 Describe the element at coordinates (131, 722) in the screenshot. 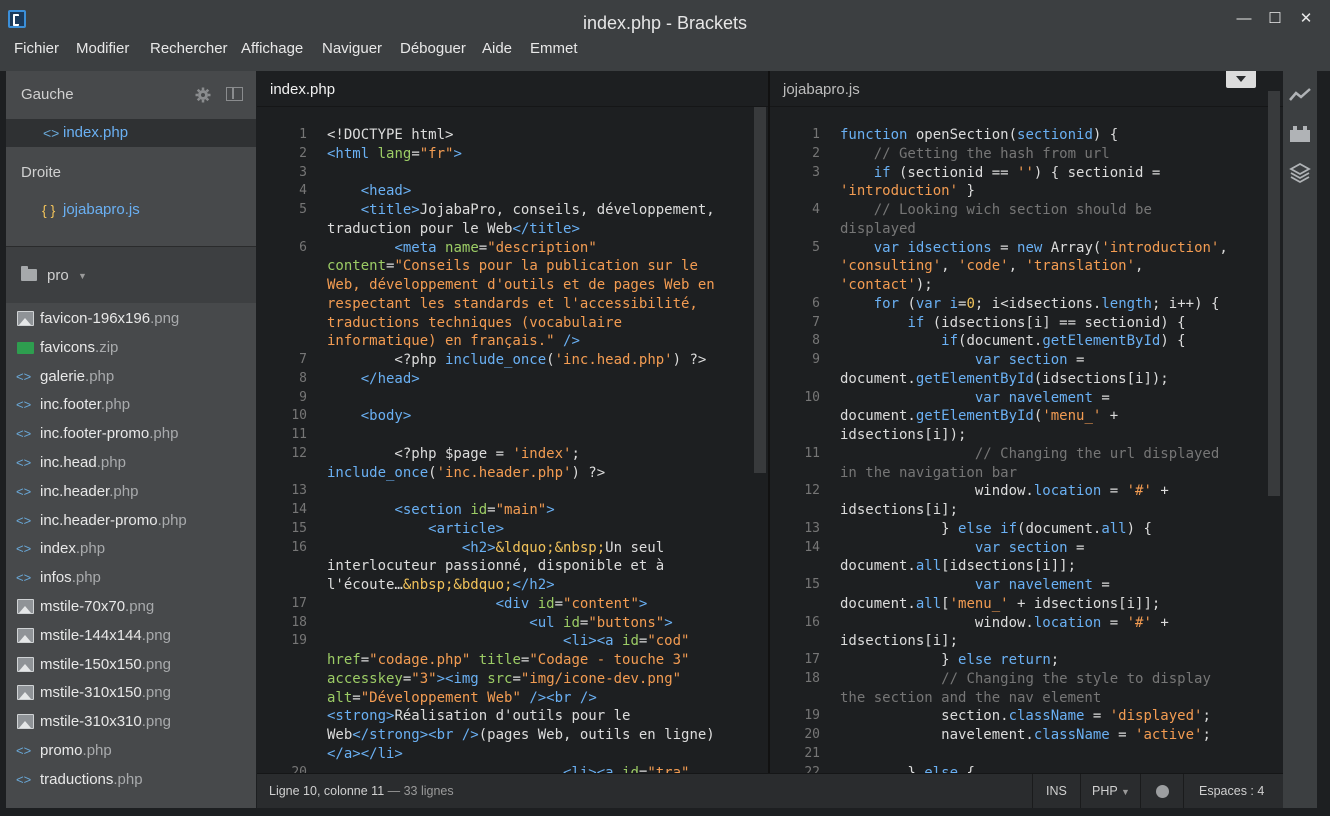

I see `file-tree-item: mstile-310x310.png` at that location.